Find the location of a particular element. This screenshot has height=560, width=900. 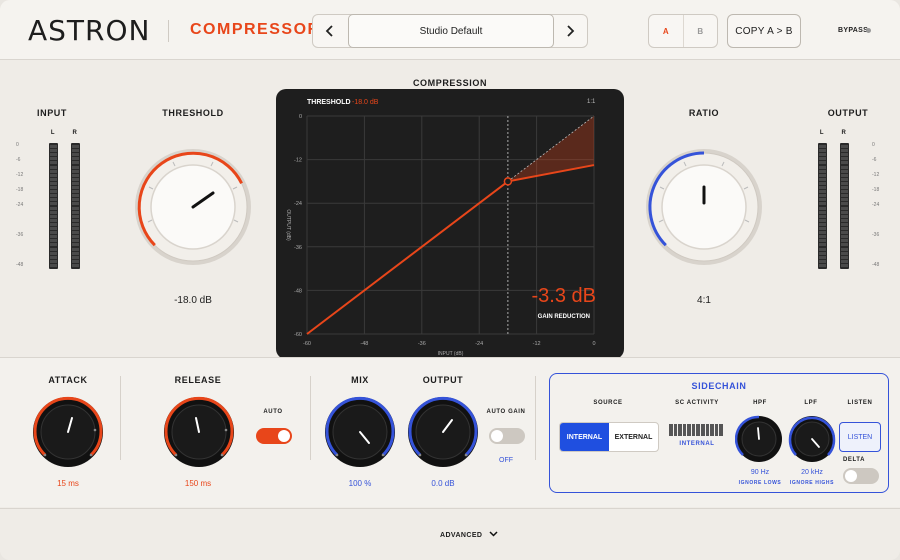

bypass-indicator is located at coordinates (868, 30).